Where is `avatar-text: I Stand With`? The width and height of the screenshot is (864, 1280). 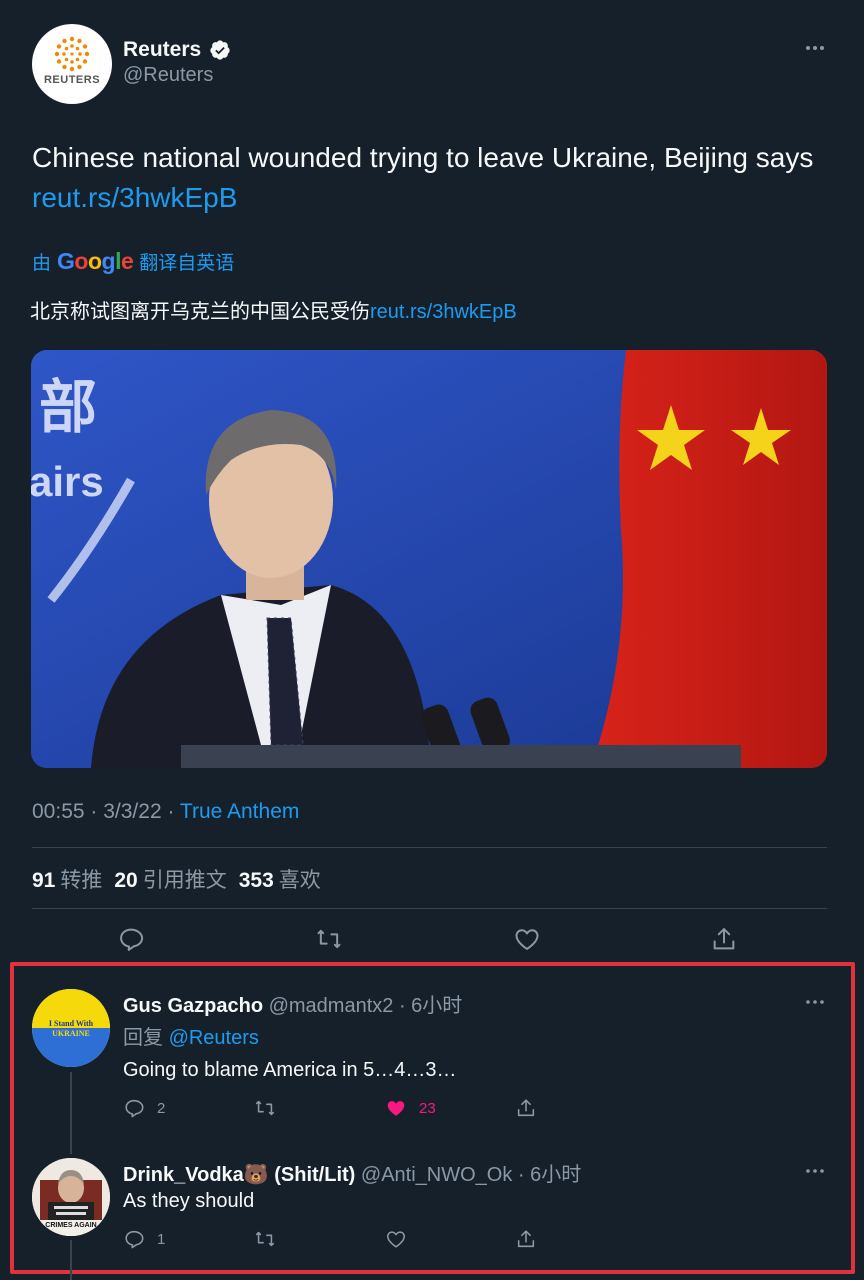 avatar-text: I Stand With is located at coordinates (71, 1023).